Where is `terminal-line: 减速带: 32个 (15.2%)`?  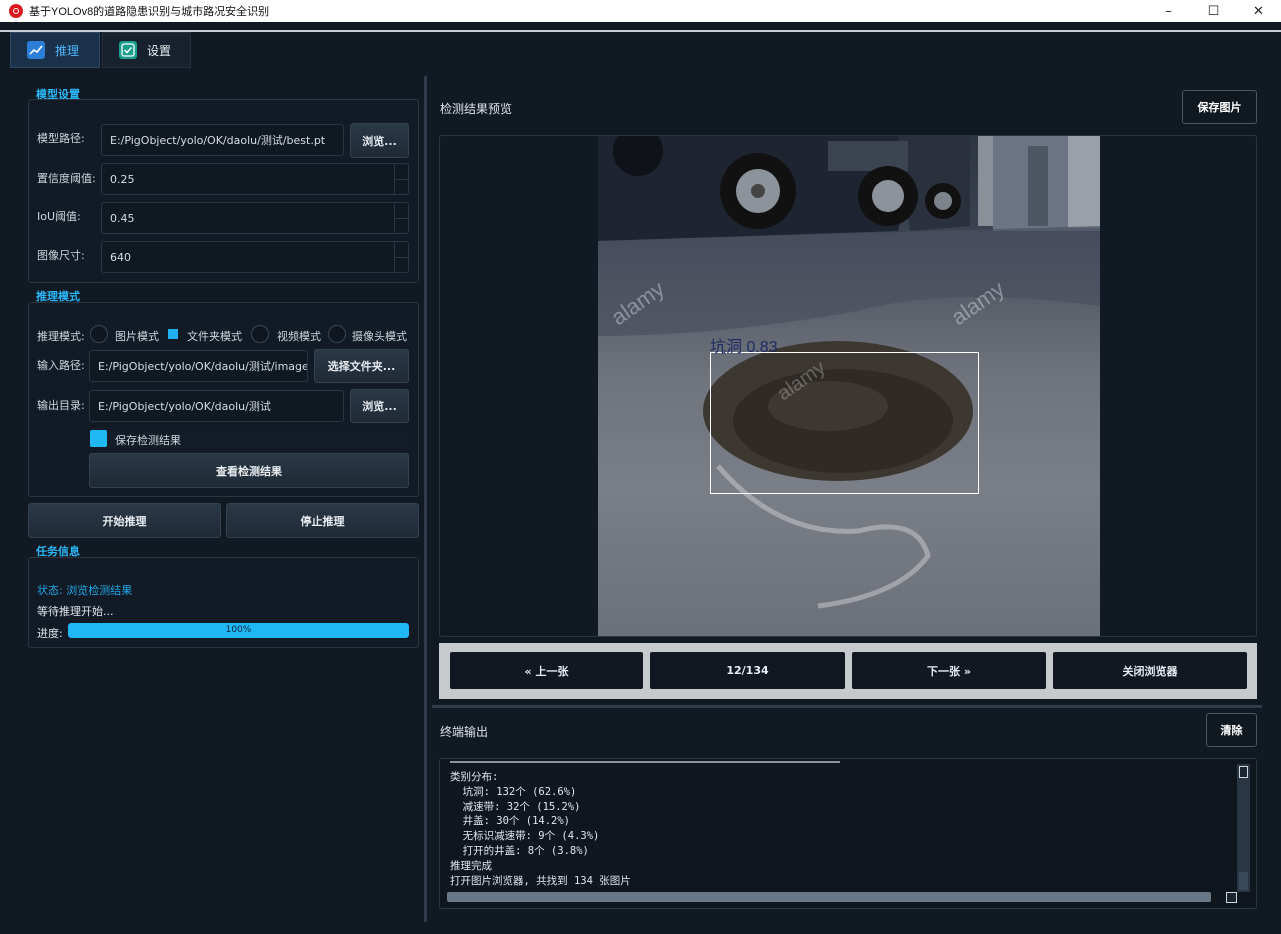 terminal-line: 减速带: 32个 (15.2%) is located at coordinates (515, 806).